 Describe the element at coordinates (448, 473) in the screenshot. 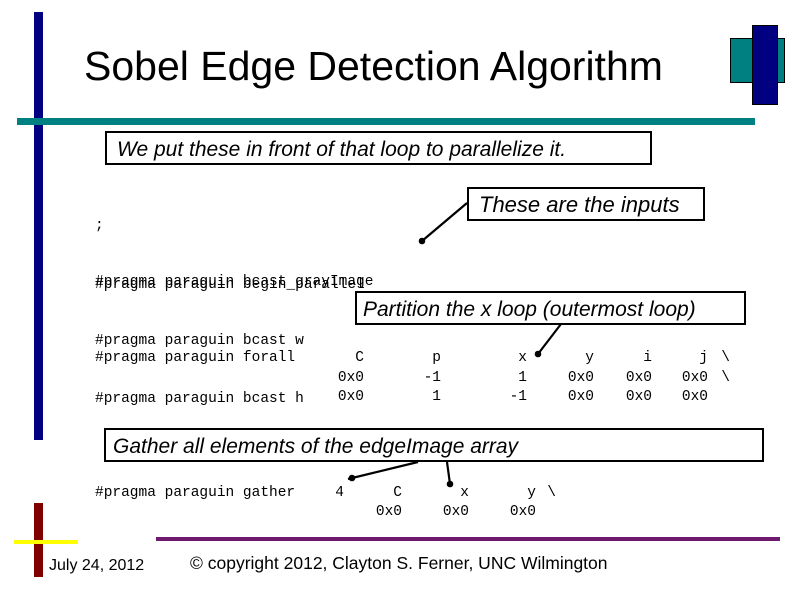

I see `arrow-gather-to-c` at that location.